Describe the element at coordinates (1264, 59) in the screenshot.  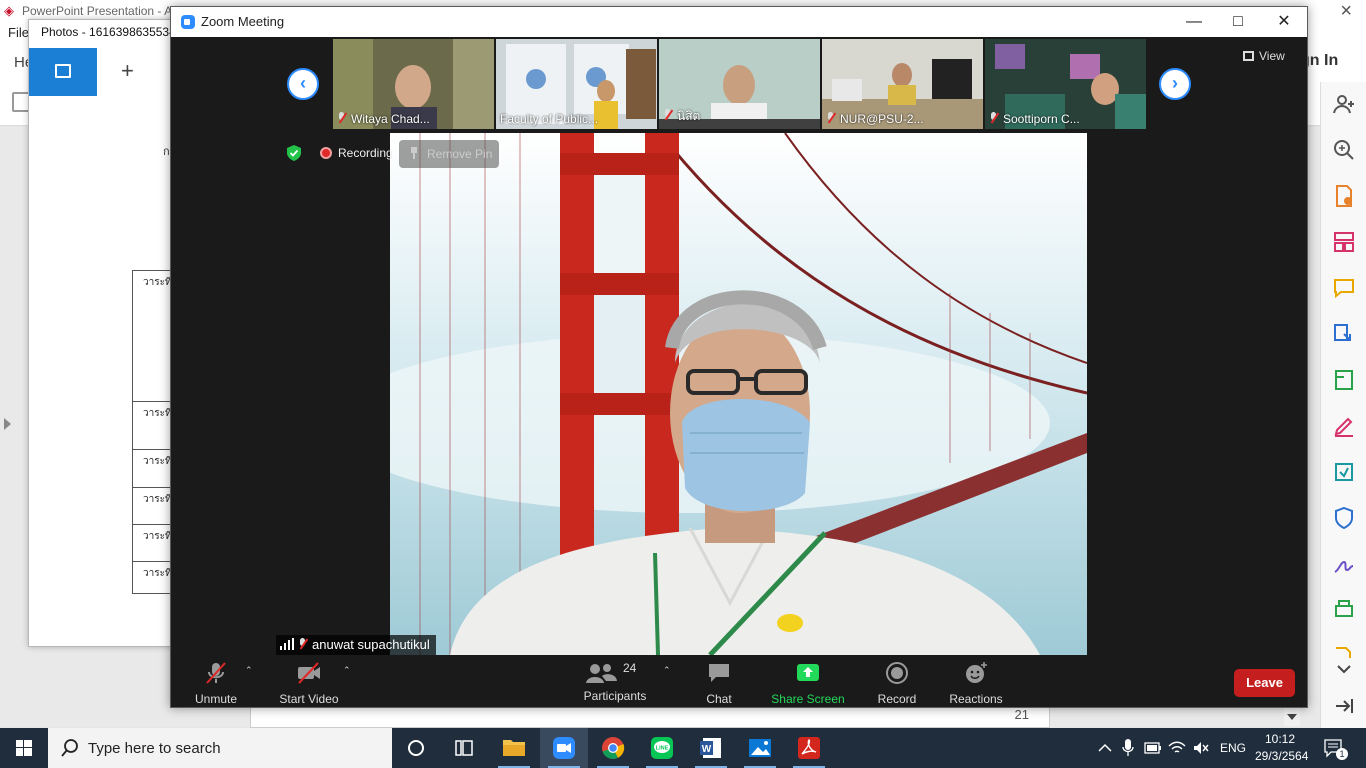
I see `view-button: View` at that location.